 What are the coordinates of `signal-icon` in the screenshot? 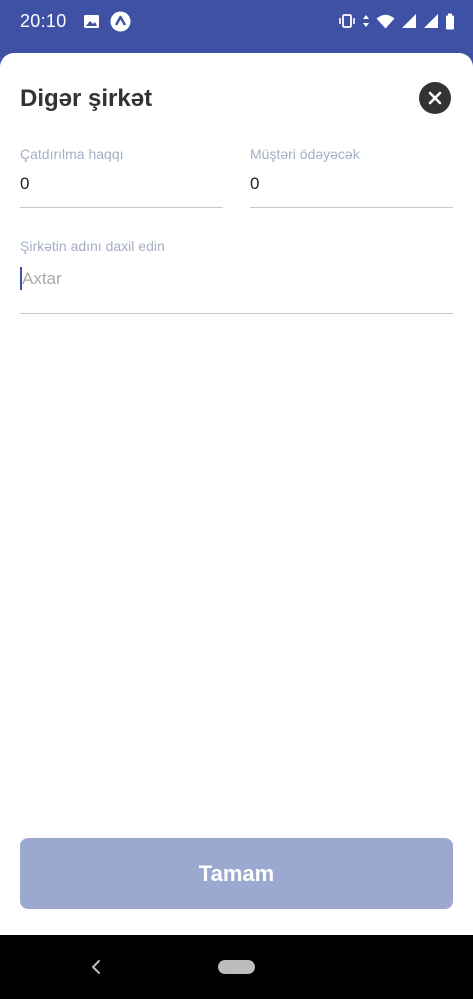 It's located at (409, 21).